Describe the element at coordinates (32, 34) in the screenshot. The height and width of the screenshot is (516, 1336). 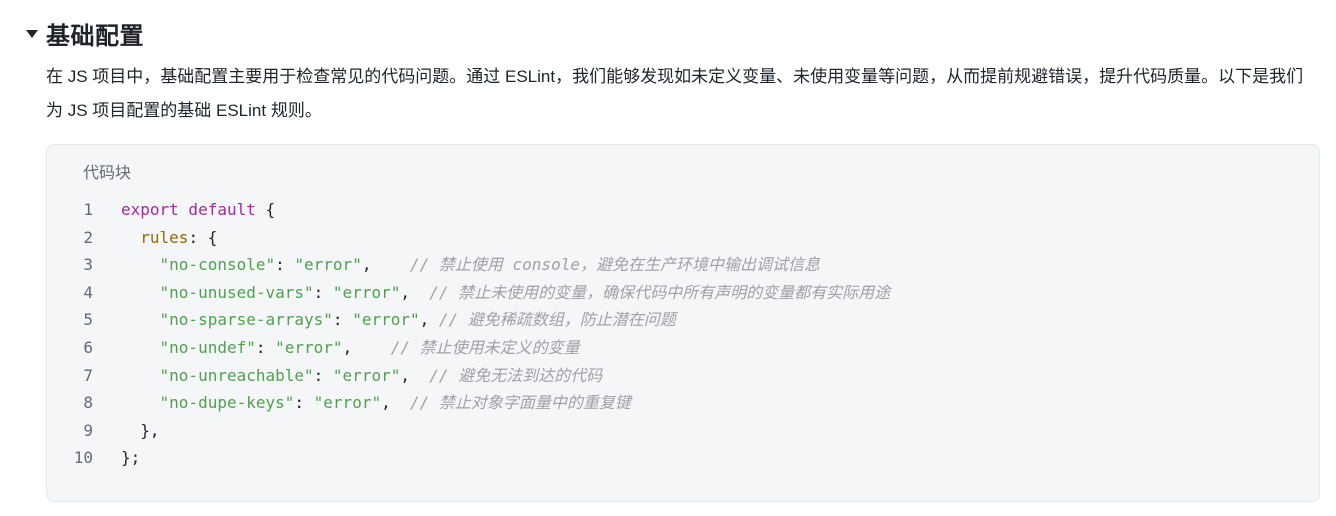
I see `collapse-caret-icon` at that location.